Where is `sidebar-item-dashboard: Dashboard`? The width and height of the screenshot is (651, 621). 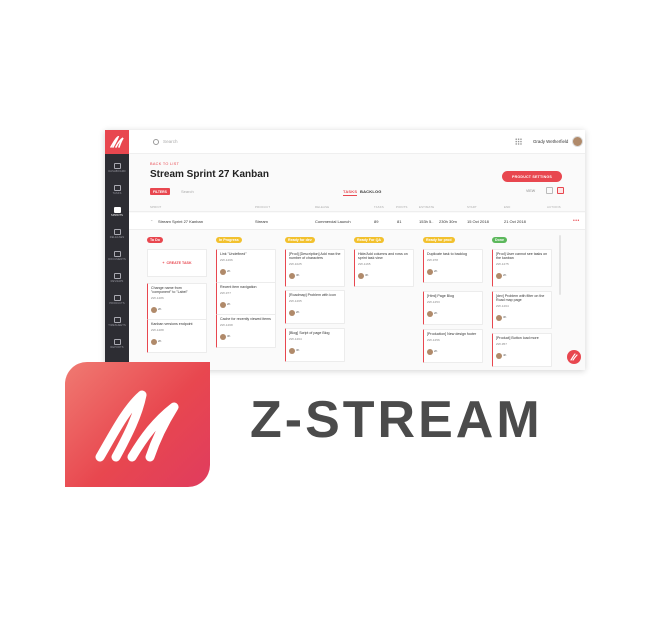 sidebar-item-dashboard: Dashboard is located at coordinates (117, 168).